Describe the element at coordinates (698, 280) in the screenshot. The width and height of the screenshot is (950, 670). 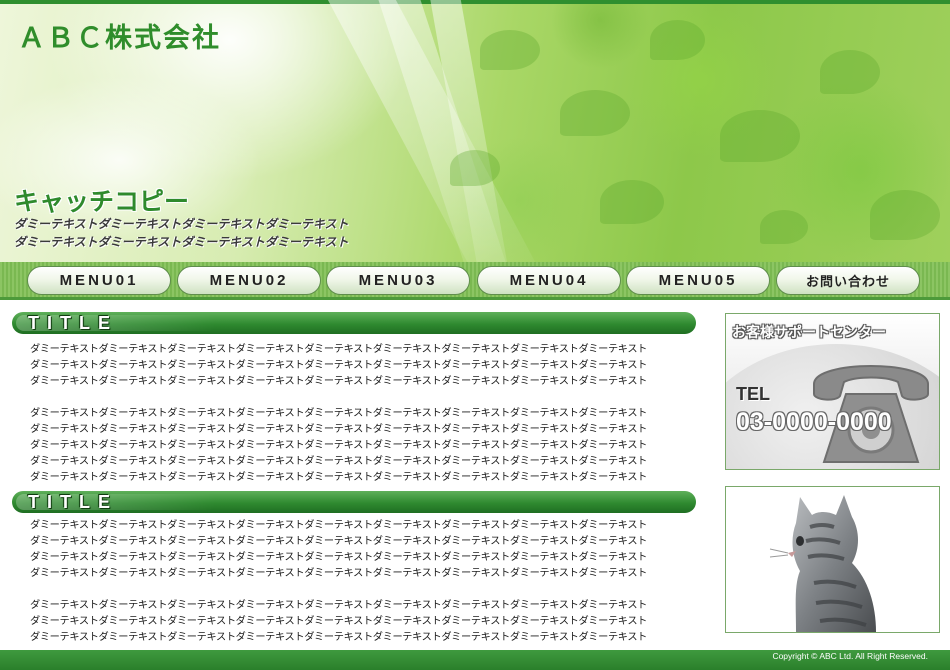
I see `nav-menu05-button: MENU05` at that location.